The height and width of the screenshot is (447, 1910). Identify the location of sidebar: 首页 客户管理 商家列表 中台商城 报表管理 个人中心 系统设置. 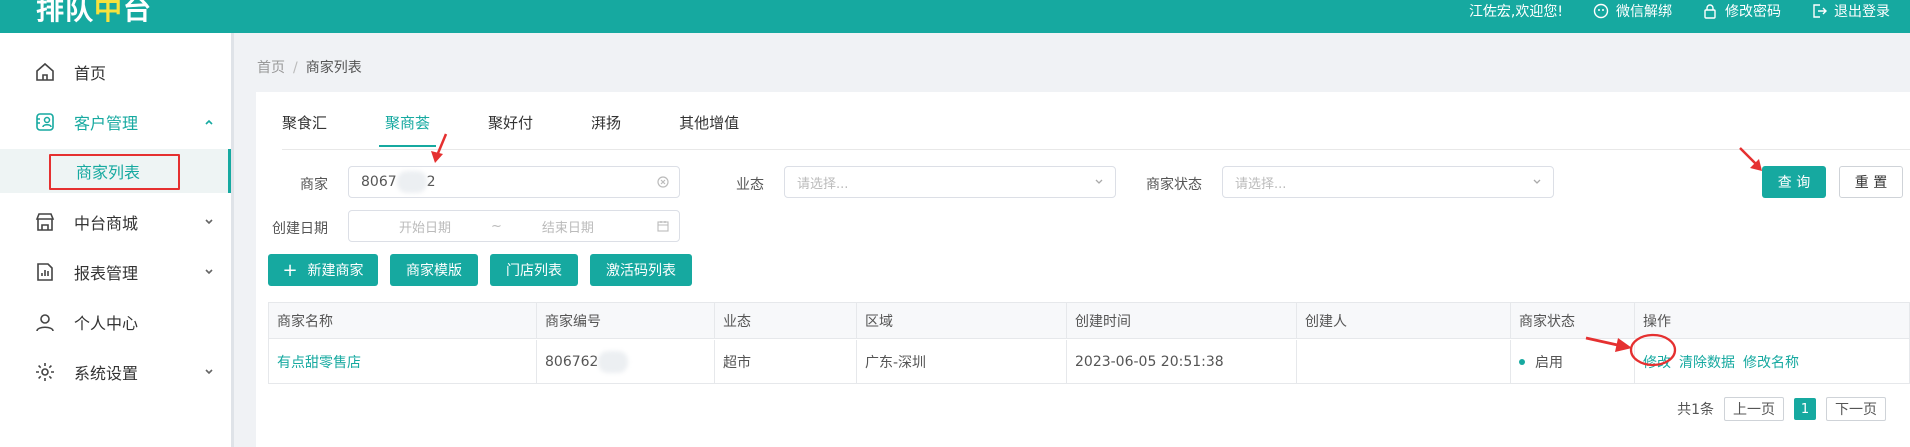
(117, 240).